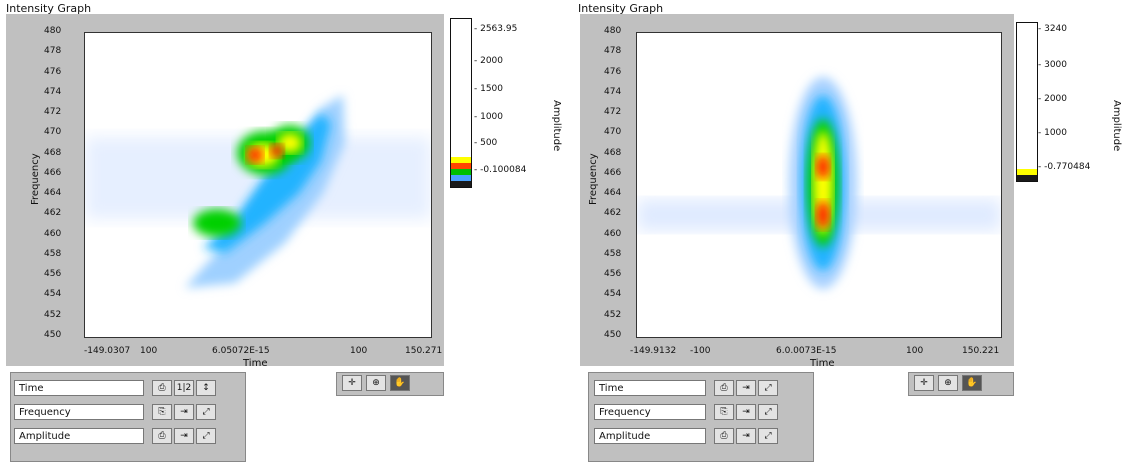 The height and width of the screenshot is (462, 1128). What do you see at coordinates (496, 29) in the screenshot?
I see `scale-tick-label: - 2563.95` at bounding box center [496, 29].